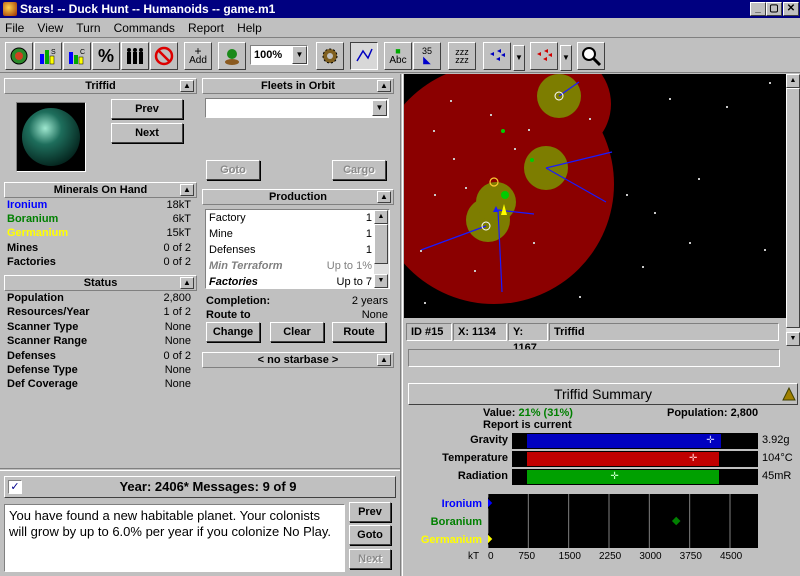 This screenshot has width=800, height=576. Describe the element at coordinates (488, 503) in the screenshot. I see `mineral-marker-ironium` at that location.